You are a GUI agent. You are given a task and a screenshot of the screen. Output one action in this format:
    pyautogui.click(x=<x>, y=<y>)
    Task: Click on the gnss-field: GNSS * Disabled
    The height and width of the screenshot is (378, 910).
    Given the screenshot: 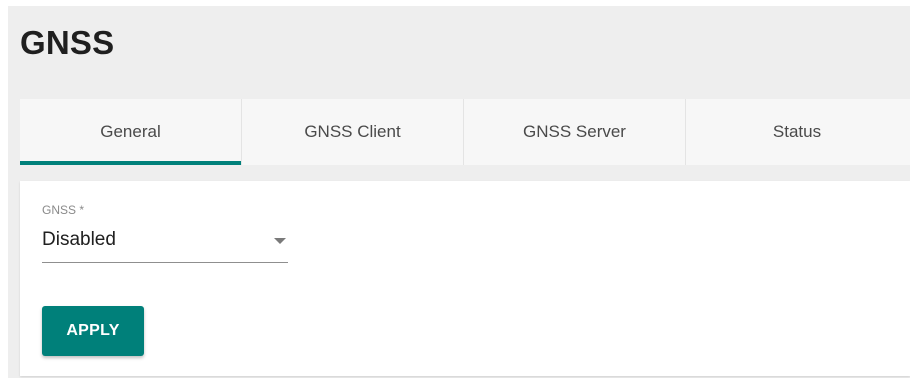 What is the action you would take?
    pyautogui.click(x=165, y=233)
    